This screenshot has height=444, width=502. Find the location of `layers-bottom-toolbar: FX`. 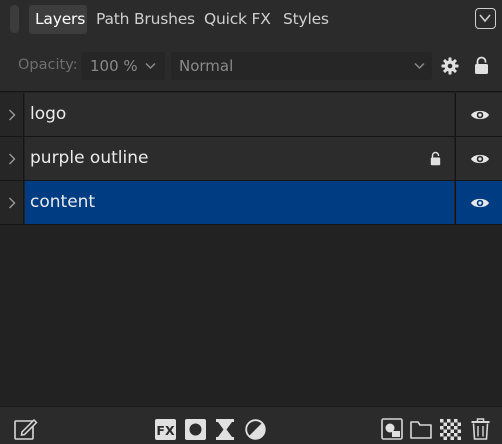

layers-bottom-toolbar: FX is located at coordinates (251, 425).